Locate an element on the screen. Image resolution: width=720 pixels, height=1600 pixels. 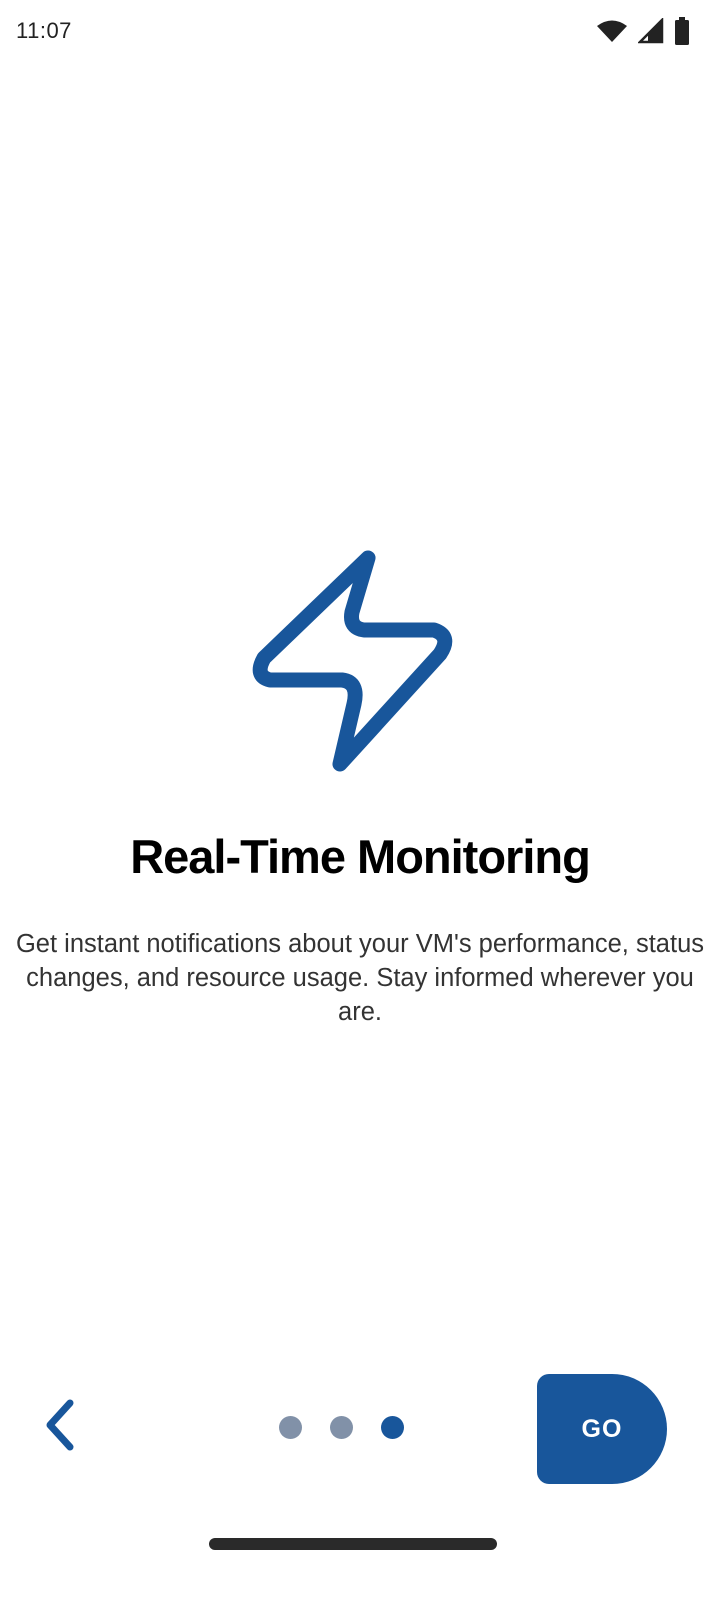
status-bar: 11:07 is located at coordinates (360, 31).